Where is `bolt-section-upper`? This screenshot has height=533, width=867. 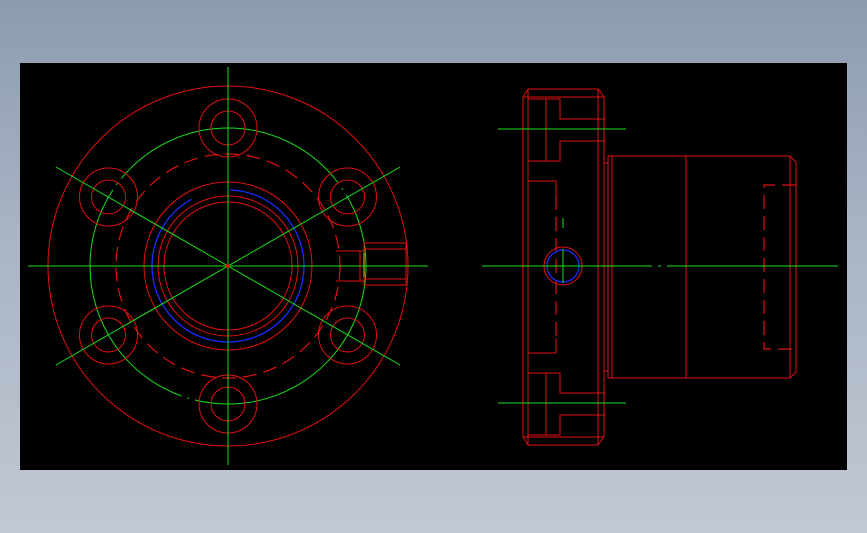
bolt-section-upper is located at coordinates (566, 147).